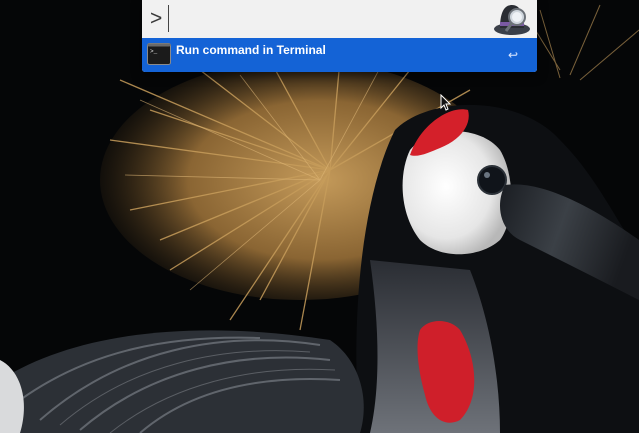 The height and width of the screenshot is (433, 639). Describe the element at coordinates (156, 19) in the screenshot. I see `query-input: >` at that location.